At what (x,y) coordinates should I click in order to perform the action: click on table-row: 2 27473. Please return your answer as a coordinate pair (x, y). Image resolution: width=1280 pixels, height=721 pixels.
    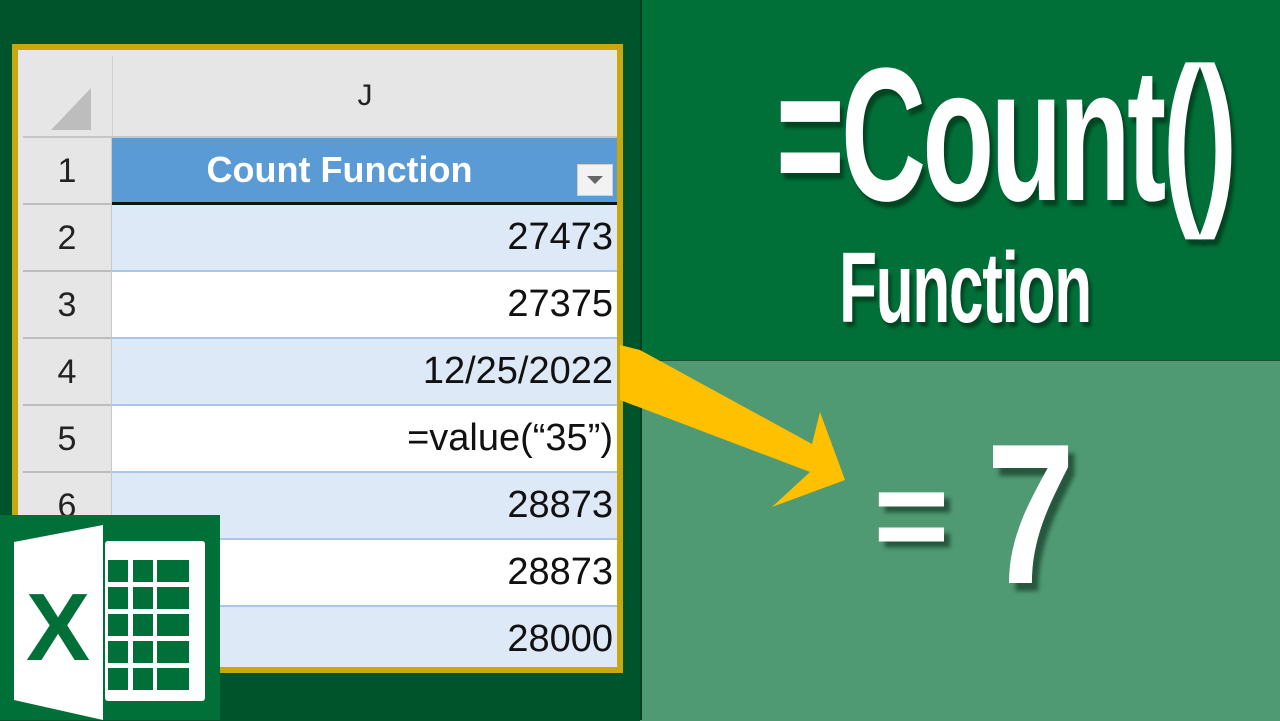
    Looking at the image, I should click on (320, 238).